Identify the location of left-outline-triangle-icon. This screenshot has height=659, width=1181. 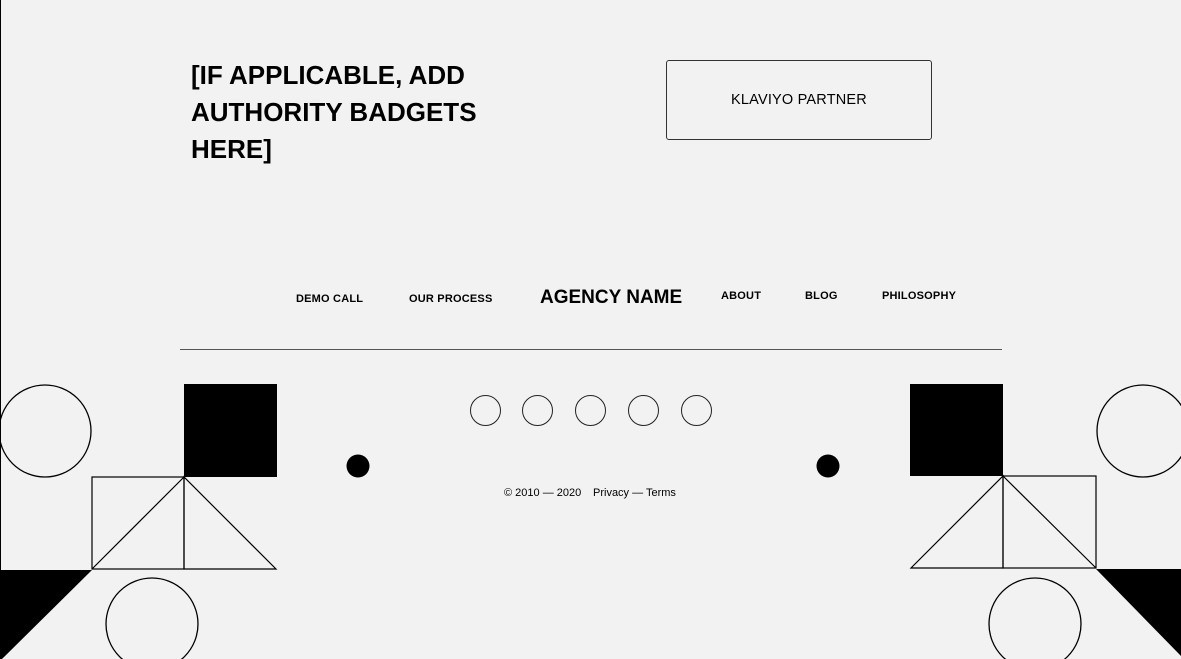
(230, 522).